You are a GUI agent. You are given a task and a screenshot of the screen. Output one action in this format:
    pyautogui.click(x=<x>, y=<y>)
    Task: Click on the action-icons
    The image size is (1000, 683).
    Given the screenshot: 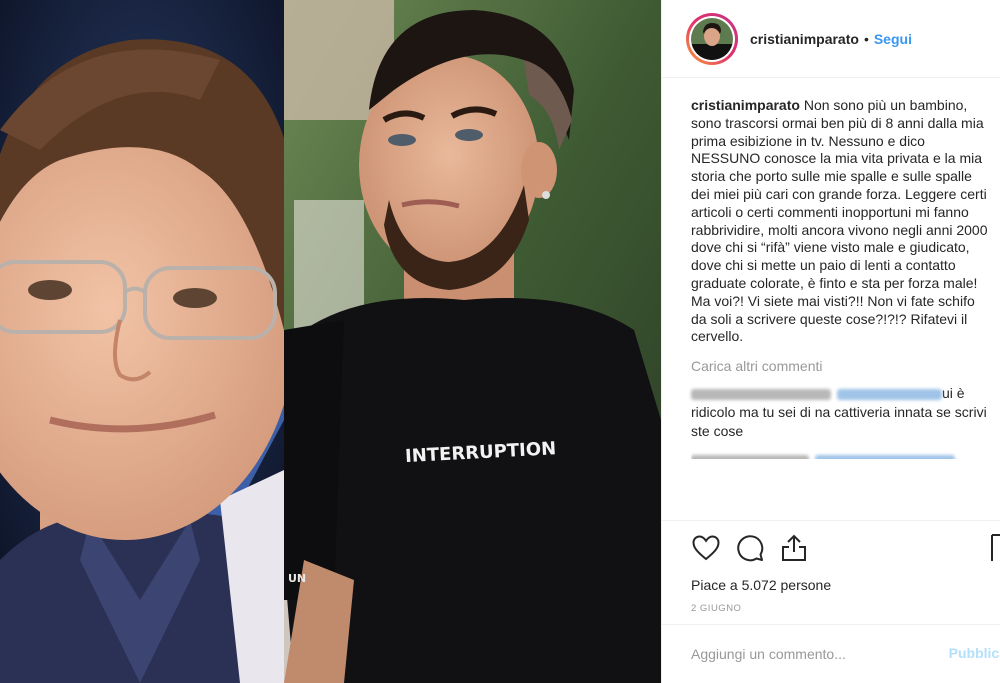 What is the action you would take?
    pyautogui.click(x=845, y=548)
    